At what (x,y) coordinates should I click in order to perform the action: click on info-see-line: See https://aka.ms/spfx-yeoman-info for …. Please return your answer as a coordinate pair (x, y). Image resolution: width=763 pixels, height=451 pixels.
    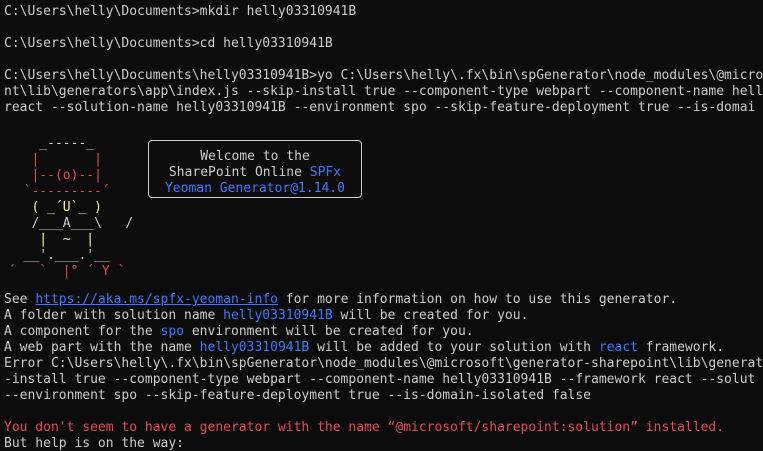
    Looking at the image, I should click on (340, 300).